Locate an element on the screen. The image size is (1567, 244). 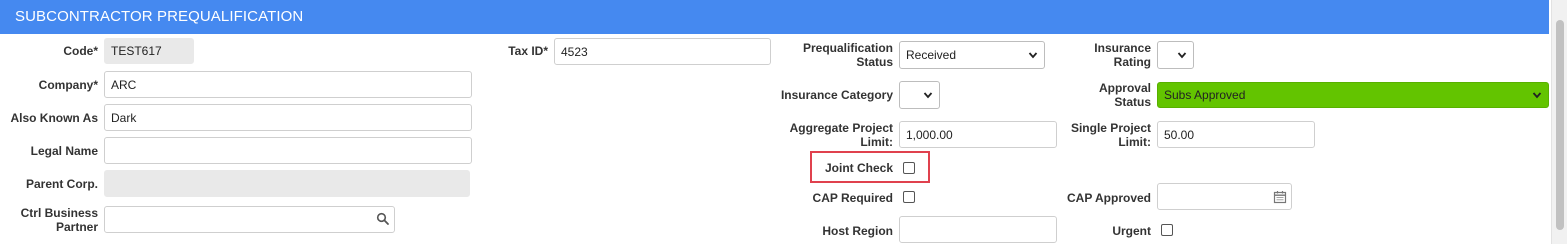
host-region-input is located at coordinates (978, 229).